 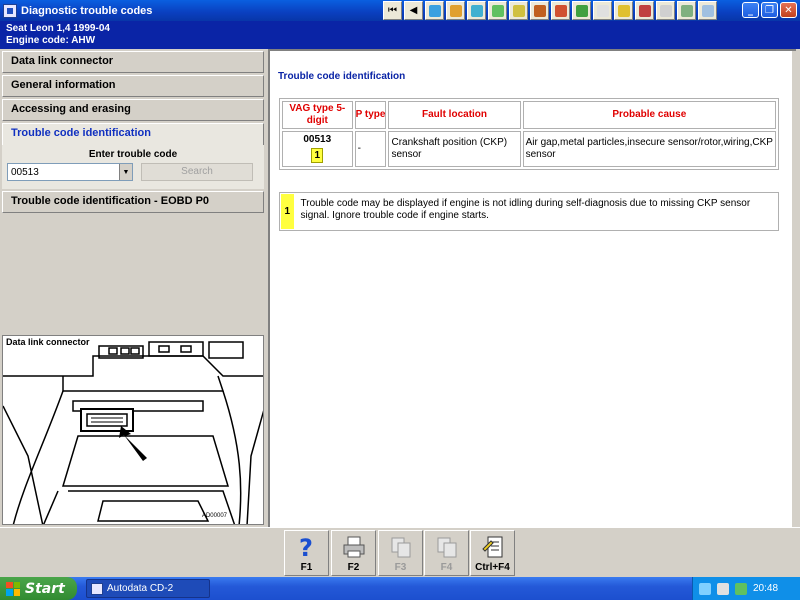 I want to click on start-button: Start, so click(x=38, y=588).